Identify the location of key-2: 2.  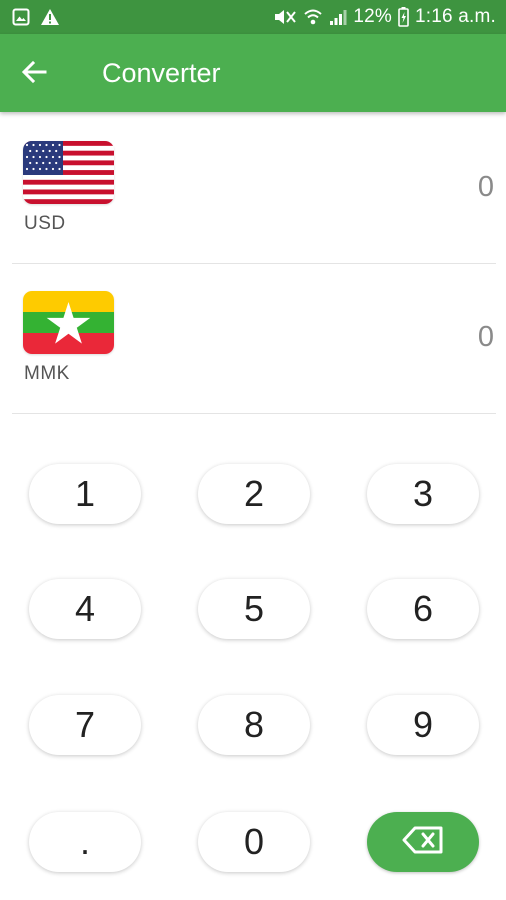
(254, 494).